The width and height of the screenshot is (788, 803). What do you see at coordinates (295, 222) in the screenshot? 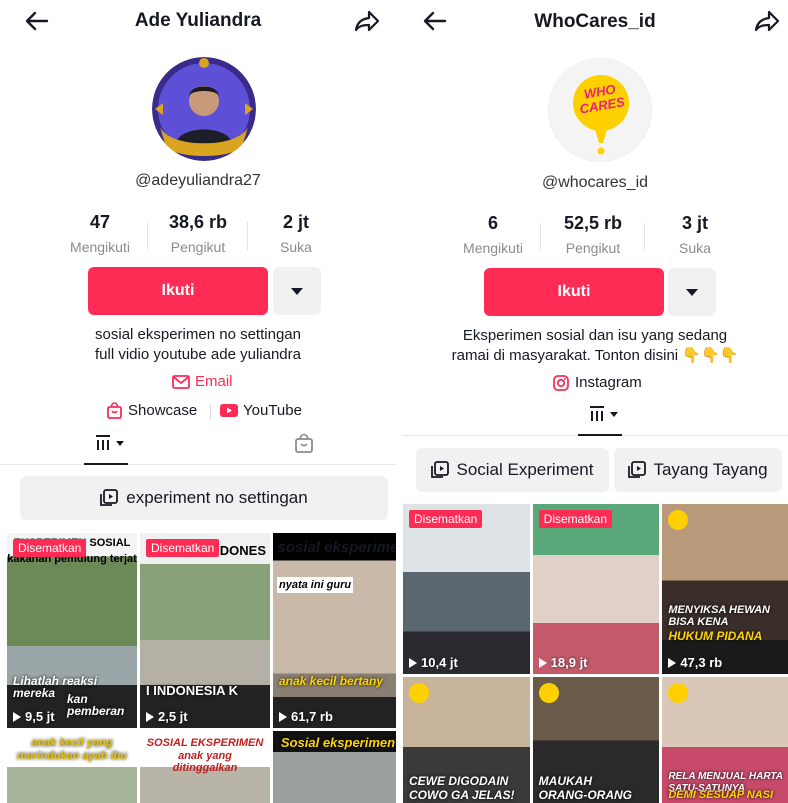
I see `stat-likes-count: 2 jt` at bounding box center [295, 222].